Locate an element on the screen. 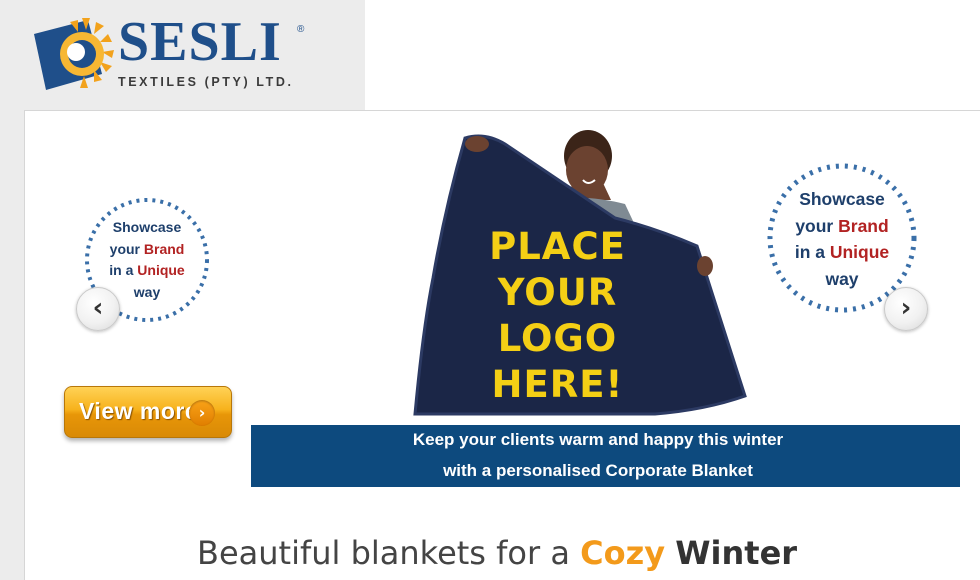 The height and width of the screenshot is (580, 980). hero-placeholder-text: PLACE YOUR LOGO HERE! is located at coordinates (557, 315).